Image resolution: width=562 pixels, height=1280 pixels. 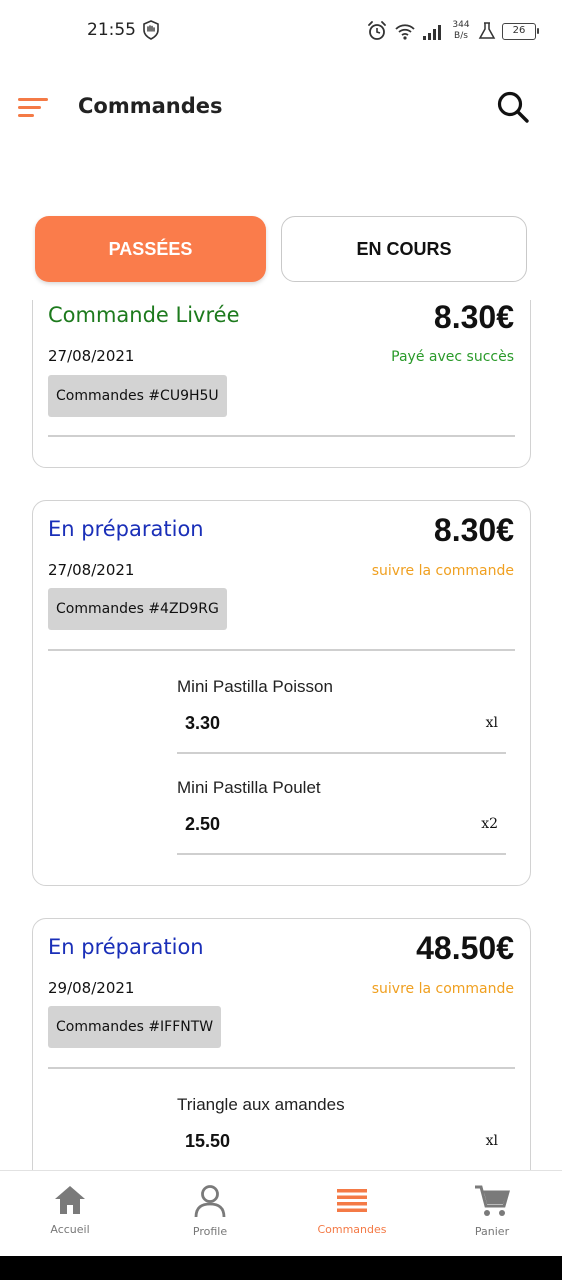 What do you see at coordinates (151, 30) in the screenshot?
I see `shield-hand-icon` at bounding box center [151, 30].